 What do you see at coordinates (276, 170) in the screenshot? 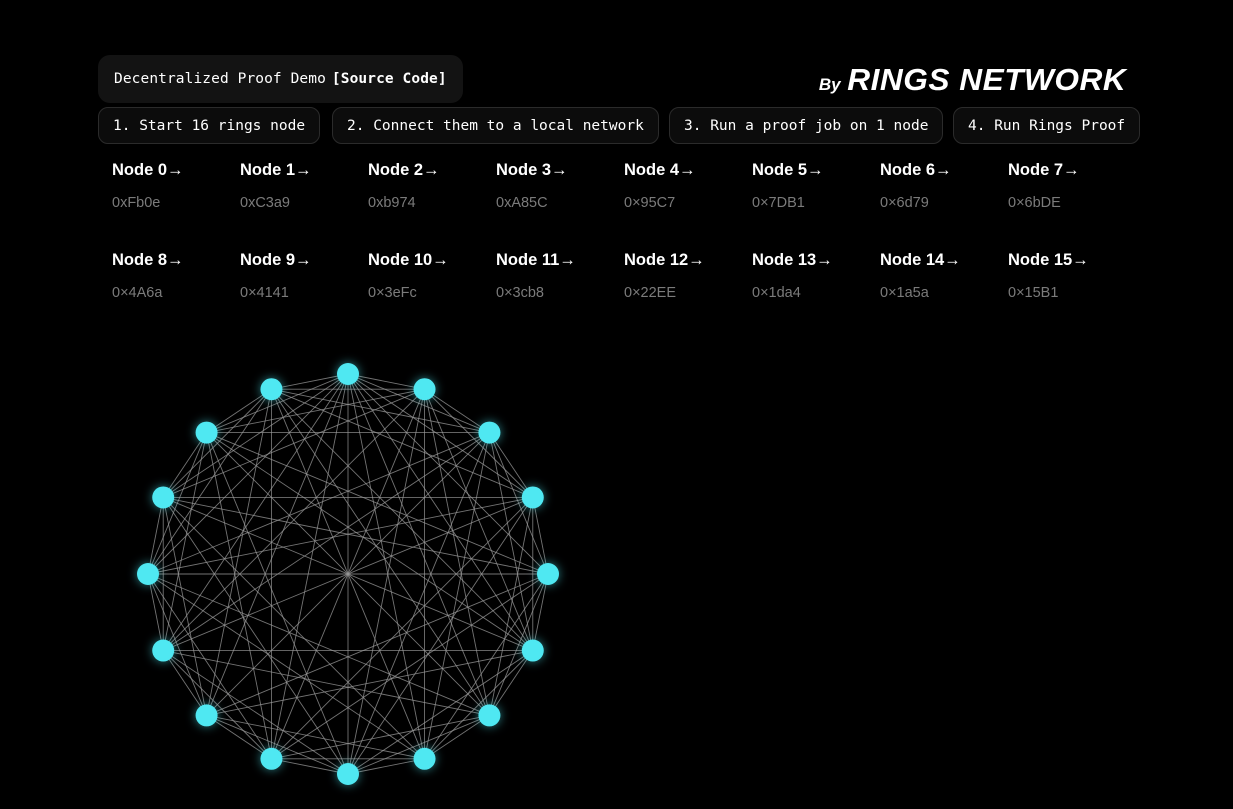
I see `node-link-1: Node 1→` at bounding box center [276, 170].